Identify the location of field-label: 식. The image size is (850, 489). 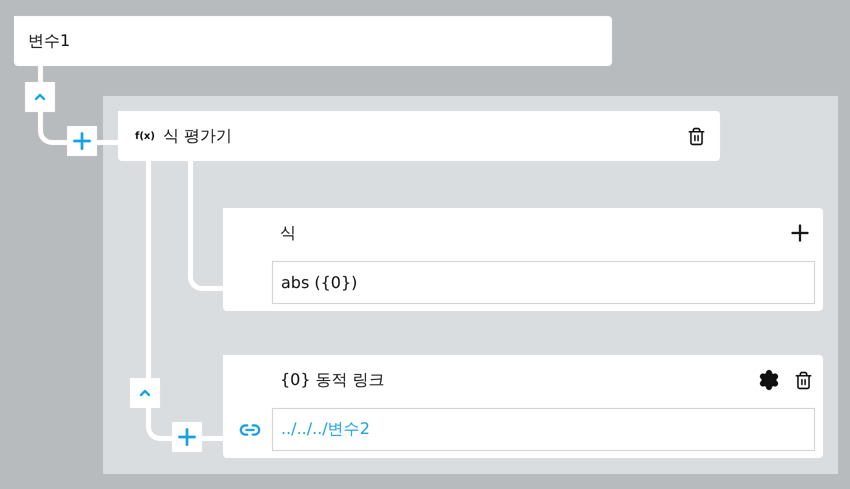
(288, 233).